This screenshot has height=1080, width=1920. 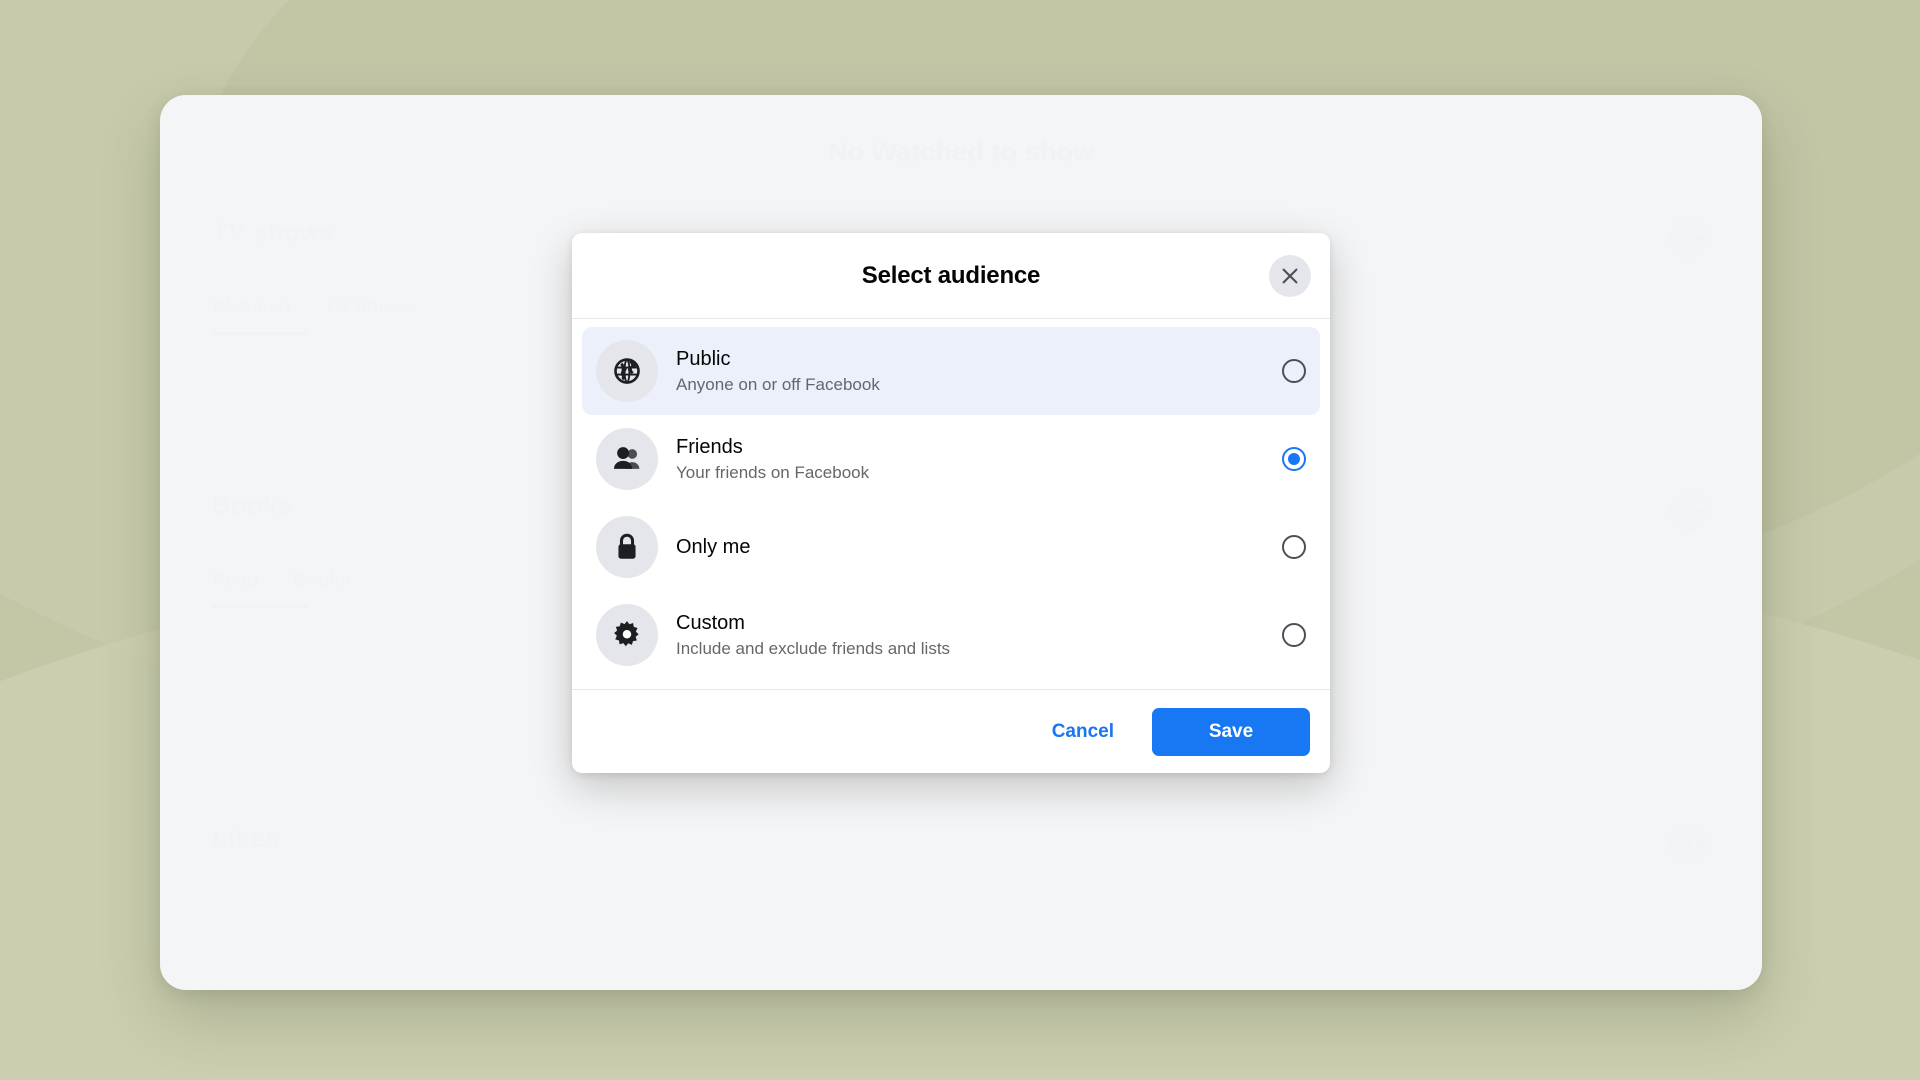 I want to click on cancel-button: Cancel, so click(x=1083, y=732).